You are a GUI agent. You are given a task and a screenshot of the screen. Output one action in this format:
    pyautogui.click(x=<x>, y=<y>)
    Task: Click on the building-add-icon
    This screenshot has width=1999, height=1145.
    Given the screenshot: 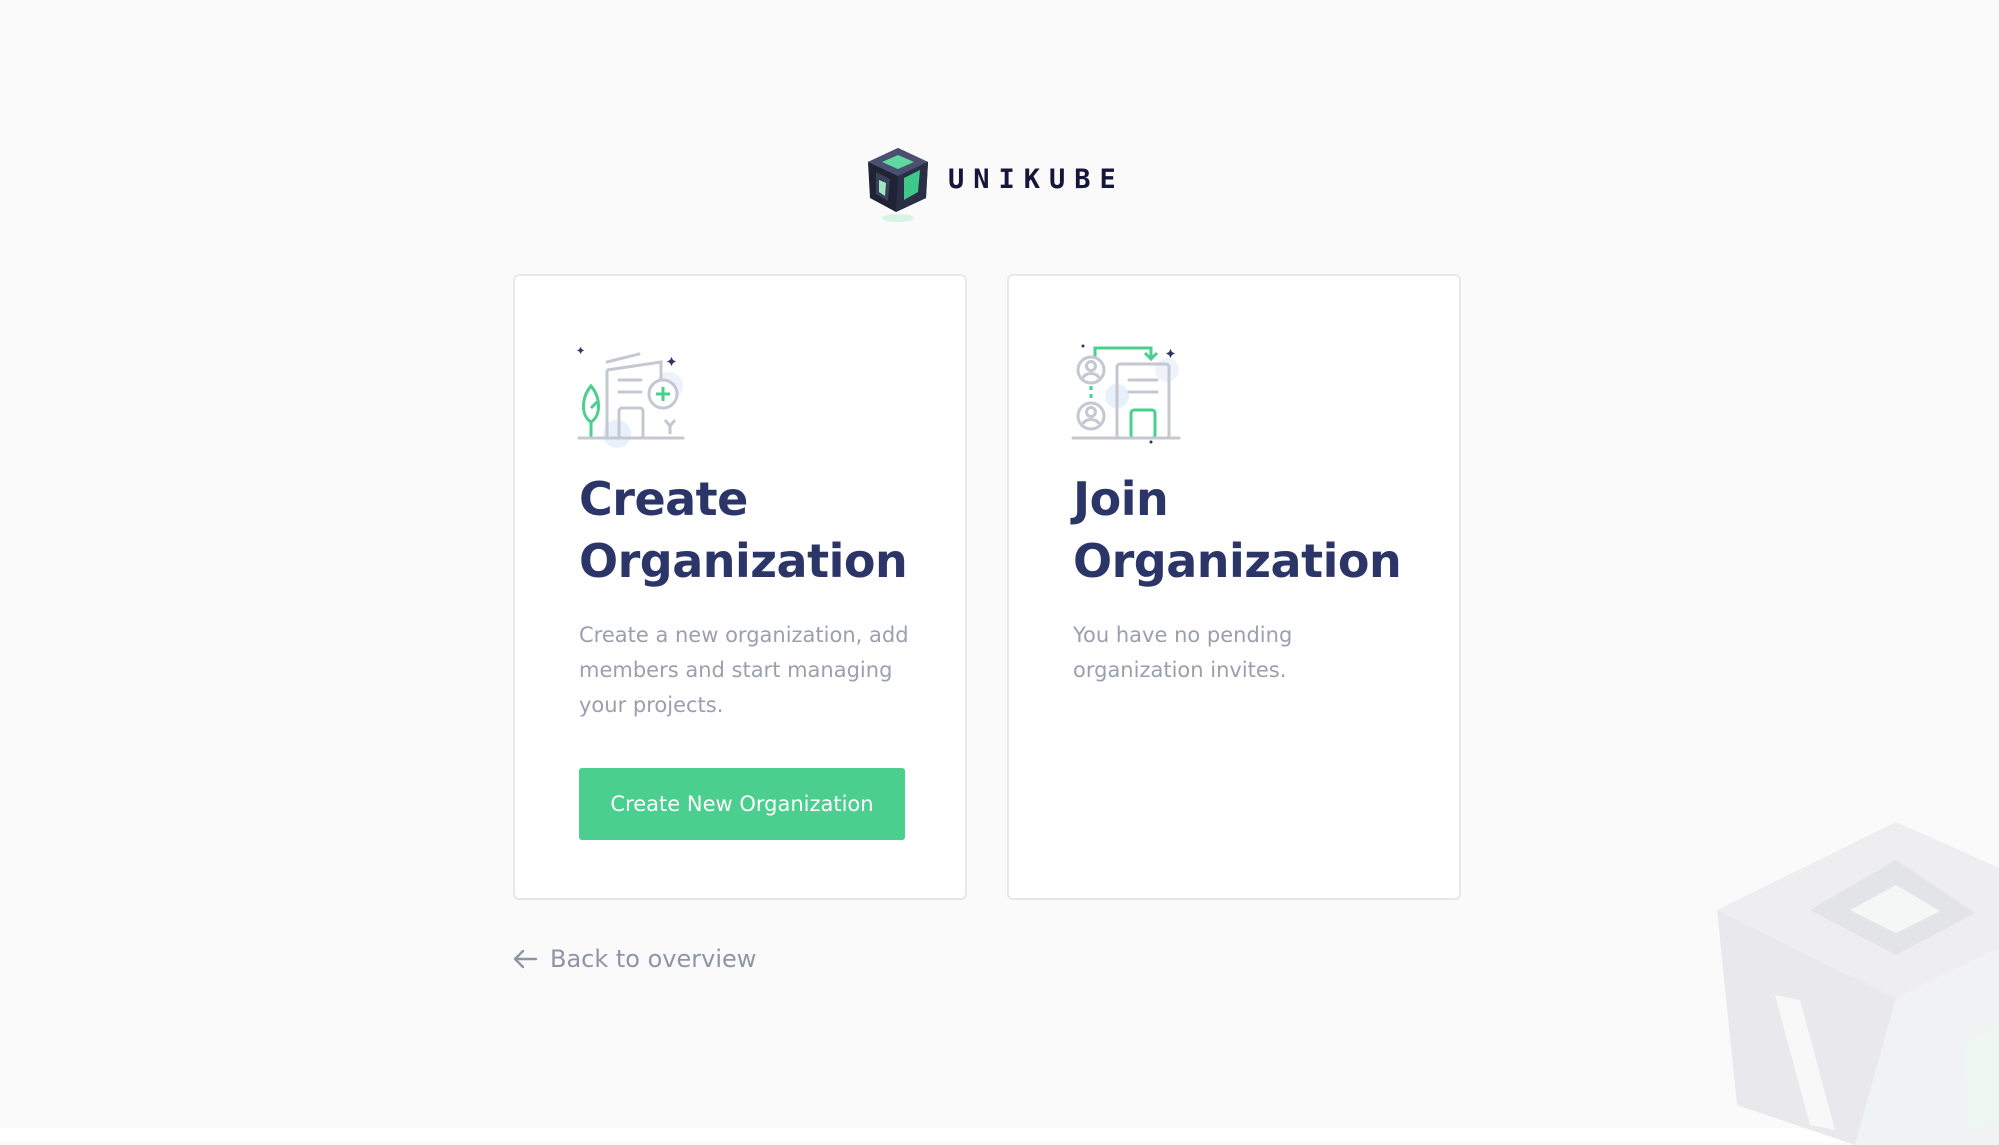 What is the action you would take?
    pyautogui.click(x=631, y=397)
    